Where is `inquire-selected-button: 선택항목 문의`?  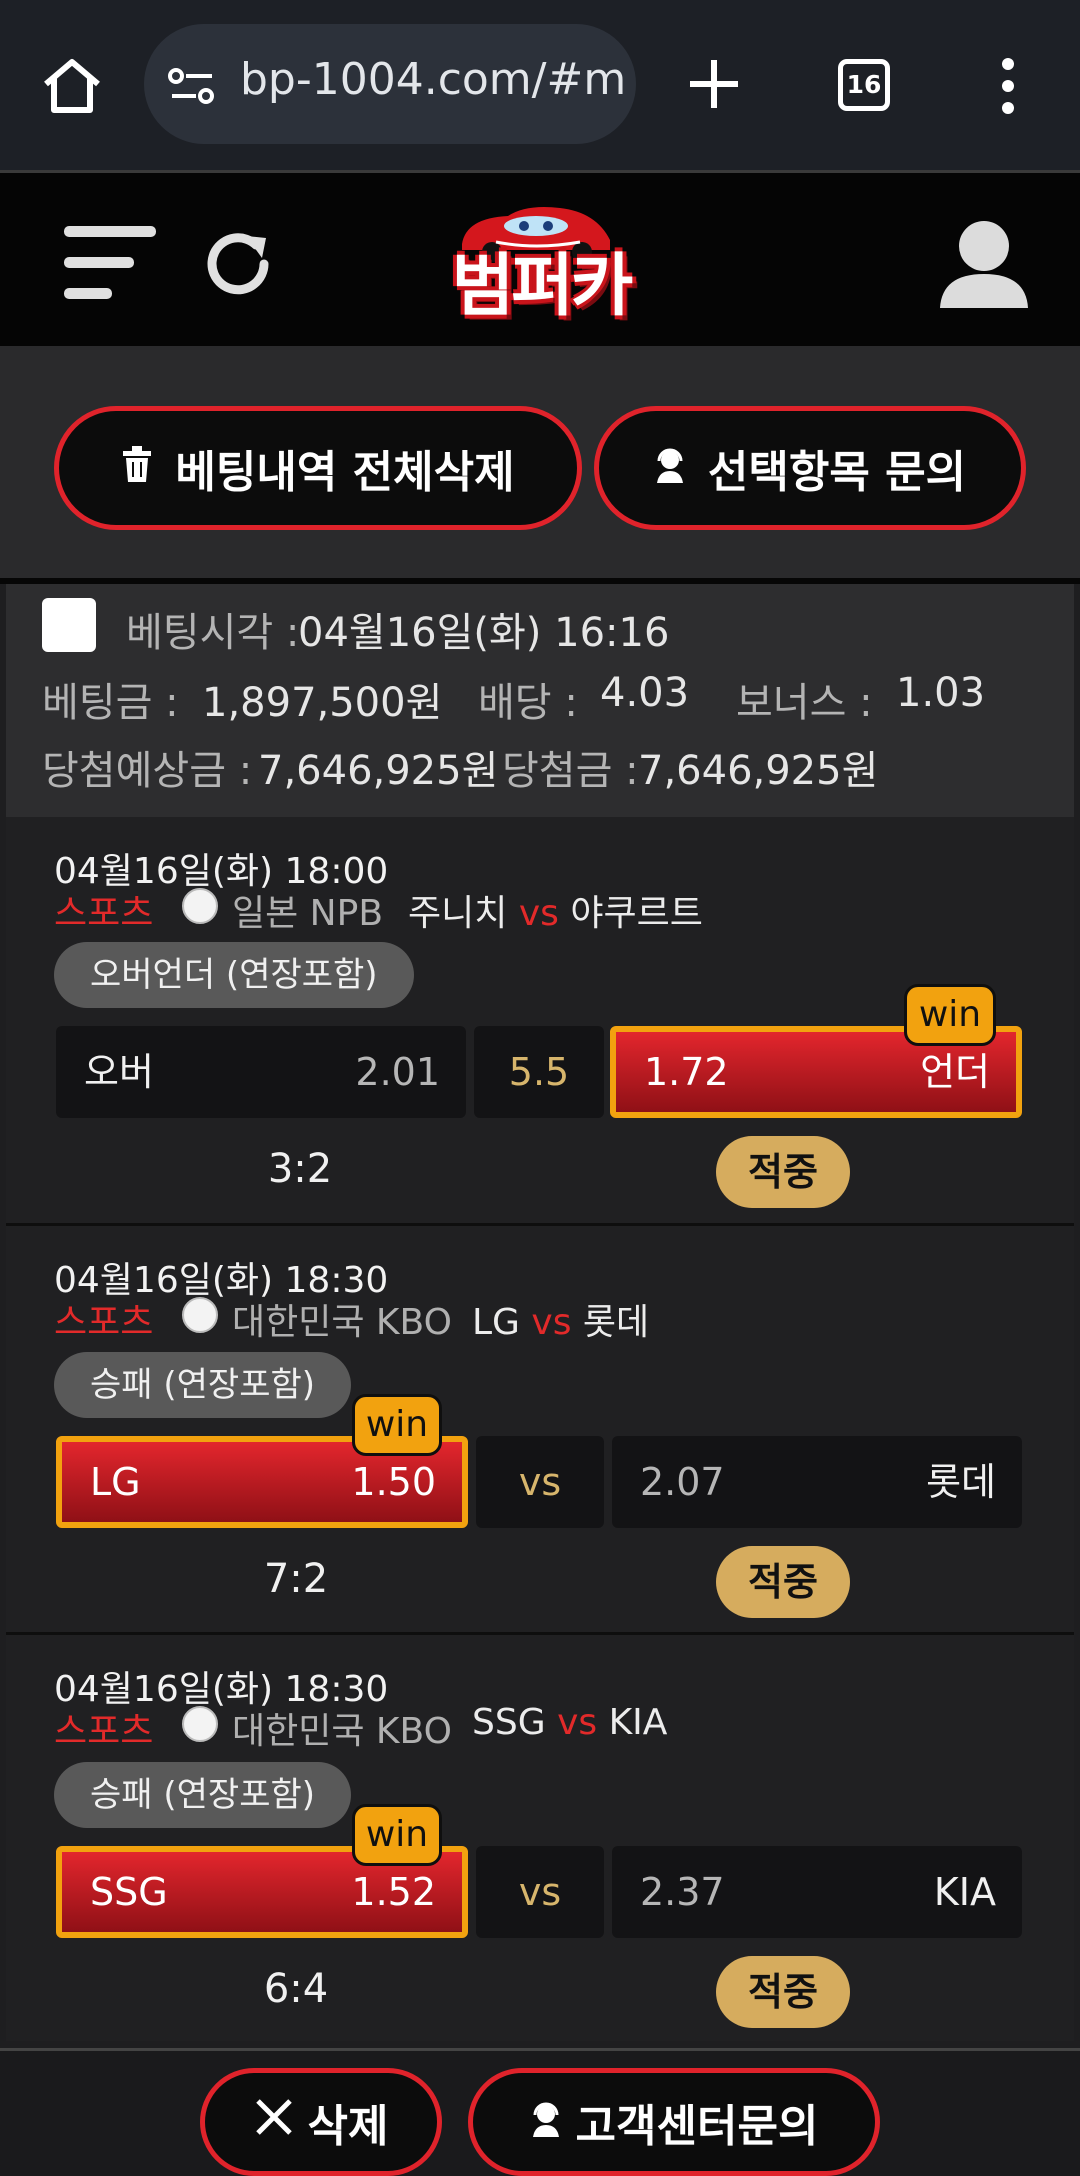
inquire-selected-button: 선택항목 문의 is located at coordinates (810, 468).